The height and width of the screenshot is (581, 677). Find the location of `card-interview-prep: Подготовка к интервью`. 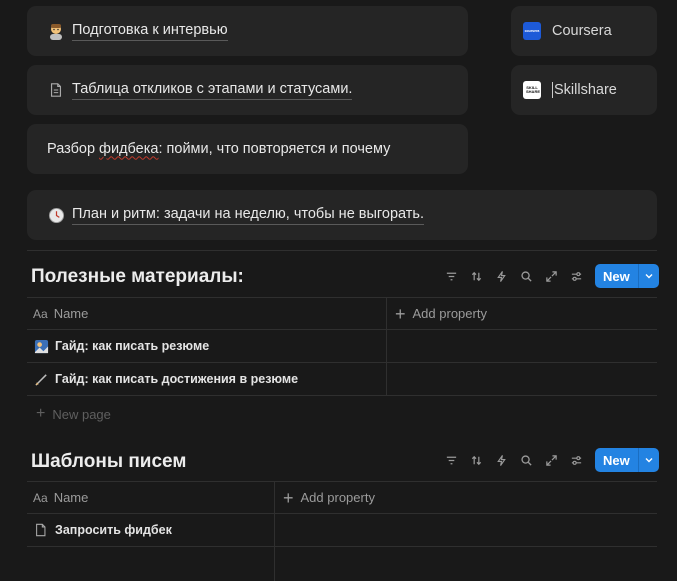

card-interview-prep: Подготовка к интервью is located at coordinates (247, 31).